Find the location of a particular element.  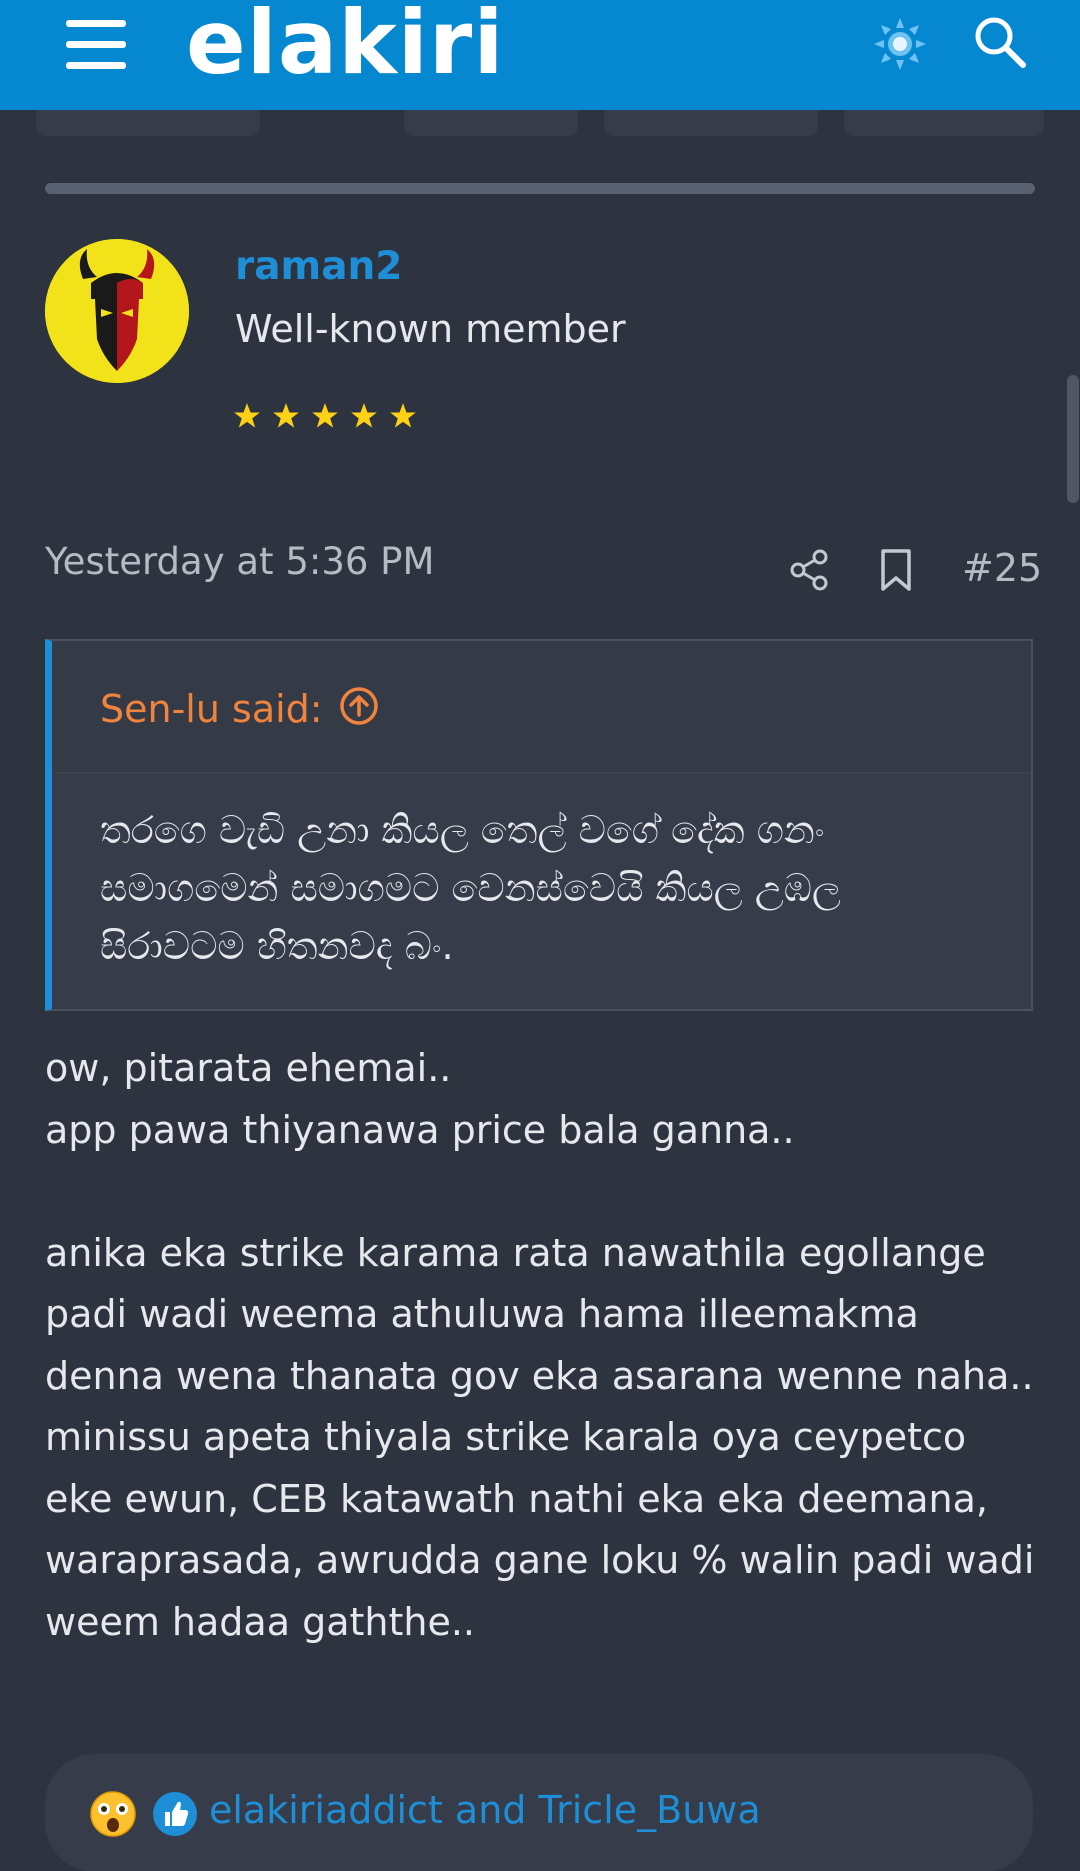

reactions-bar: elakiriaddict and Tricle_Buwa is located at coordinates (539, 1812).